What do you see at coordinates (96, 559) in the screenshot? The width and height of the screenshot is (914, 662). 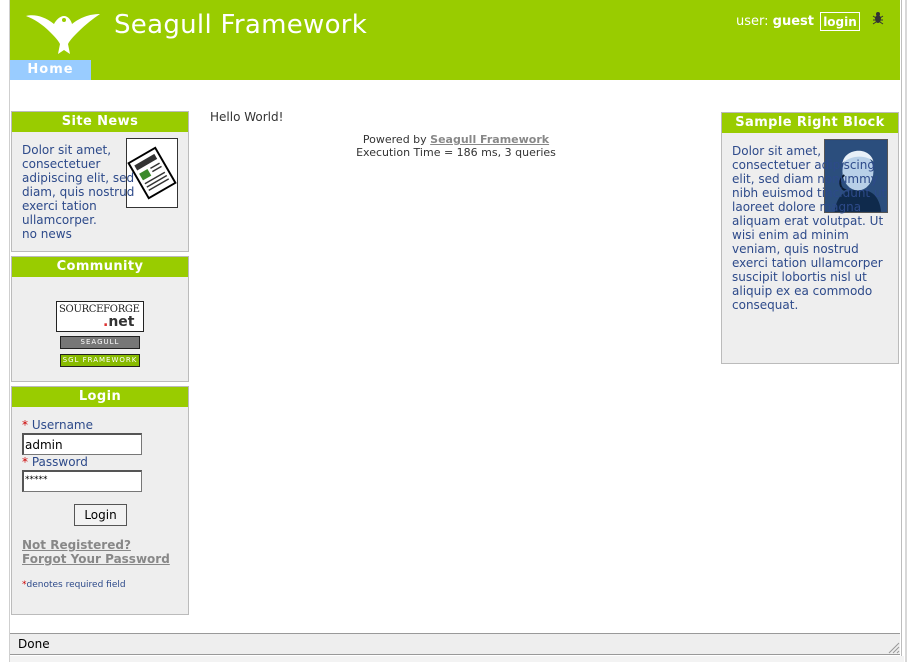 I see `forgot-password-link: Forgot Your Password` at bounding box center [96, 559].